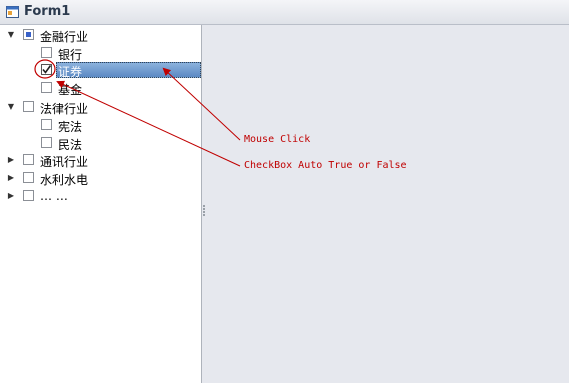  Describe the element at coordinates (284, 12) in the screenshot. I see `title-bar: Form1` at that location.